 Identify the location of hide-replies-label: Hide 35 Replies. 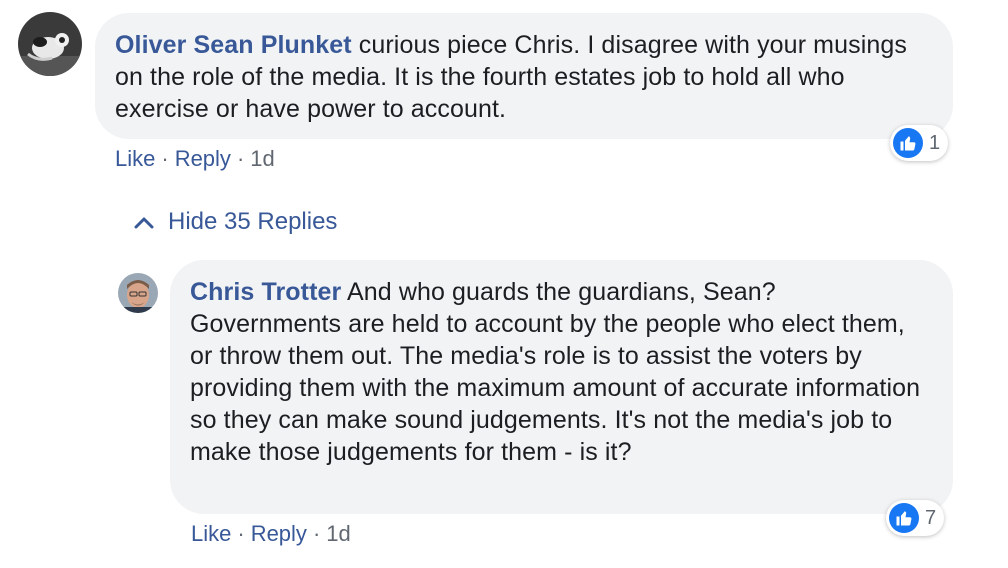
(253, 221).